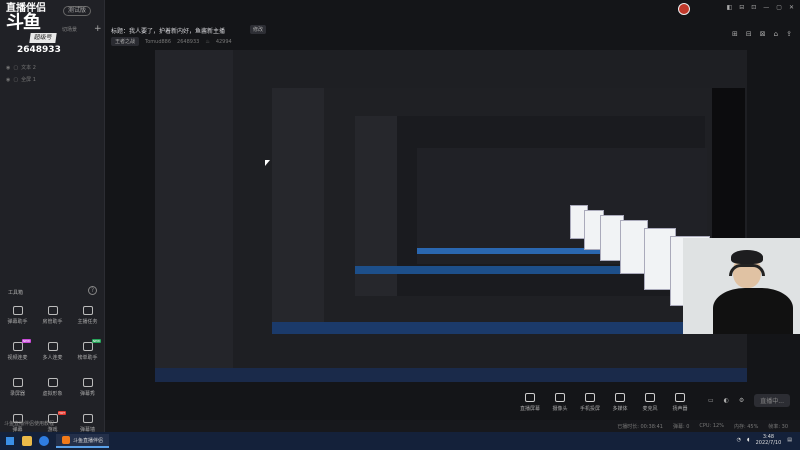 The width and height of the screenshot is (800, 450). Describe the element at coordinates (769, 440) in the screenshot. I see `clock: 3:48 2022/7/10` at that location.